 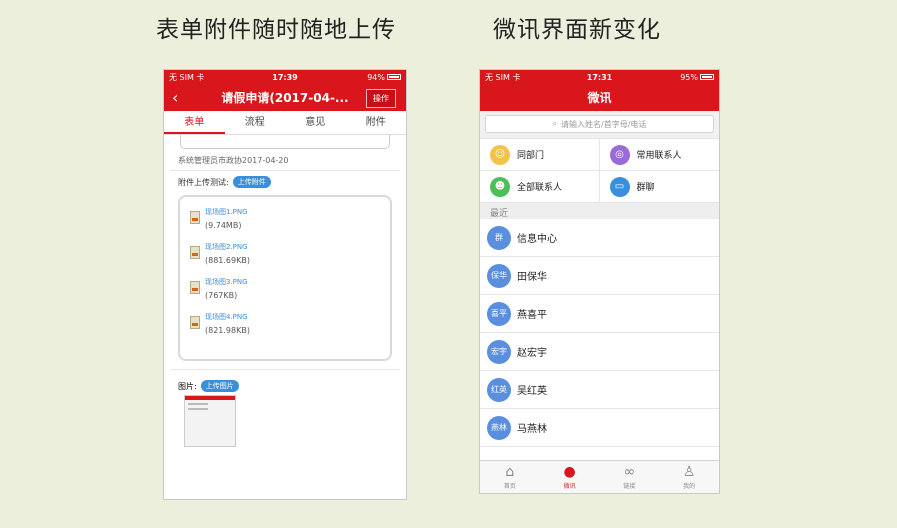 I want to click on link-icon: ∞, so click(x=629, y=472).